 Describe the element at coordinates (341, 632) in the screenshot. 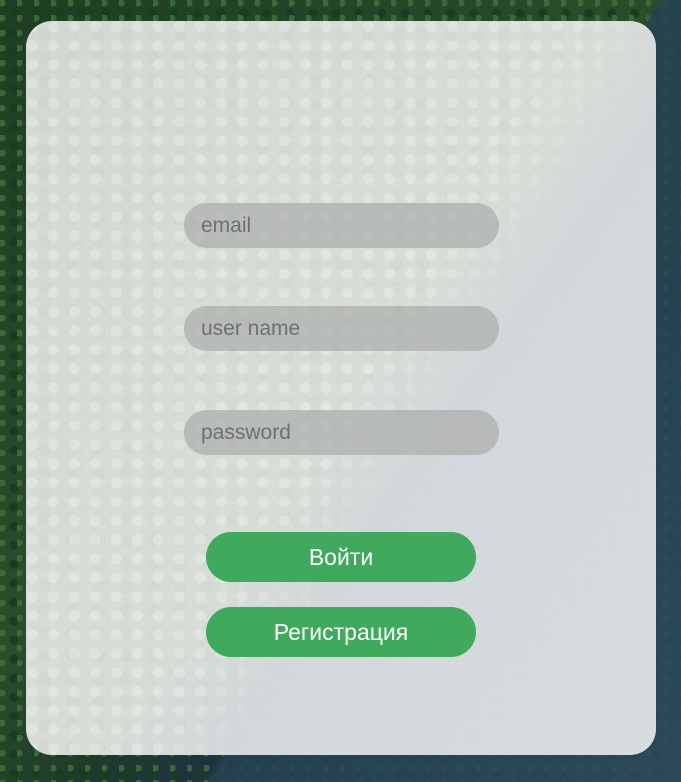

I see `register-button: Регистрация` at that location.